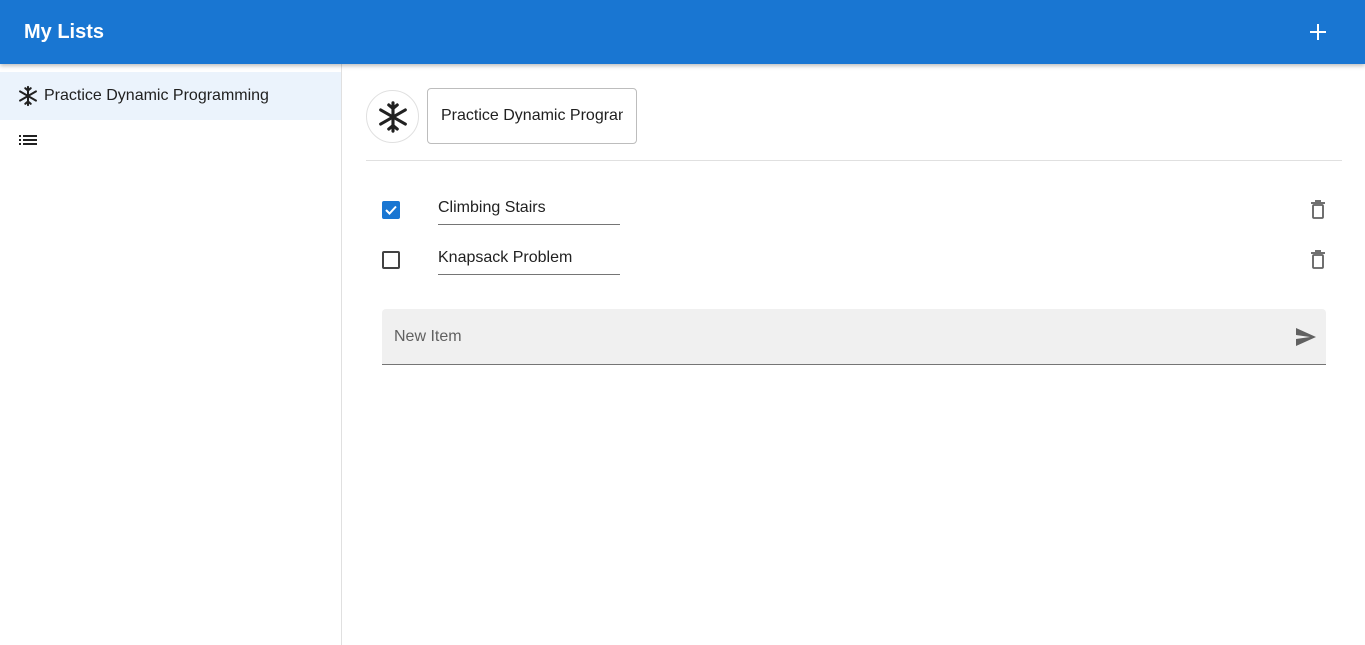  Describe the element at coordinates (854, 160) in the screenshot. I see `divider` at that location.